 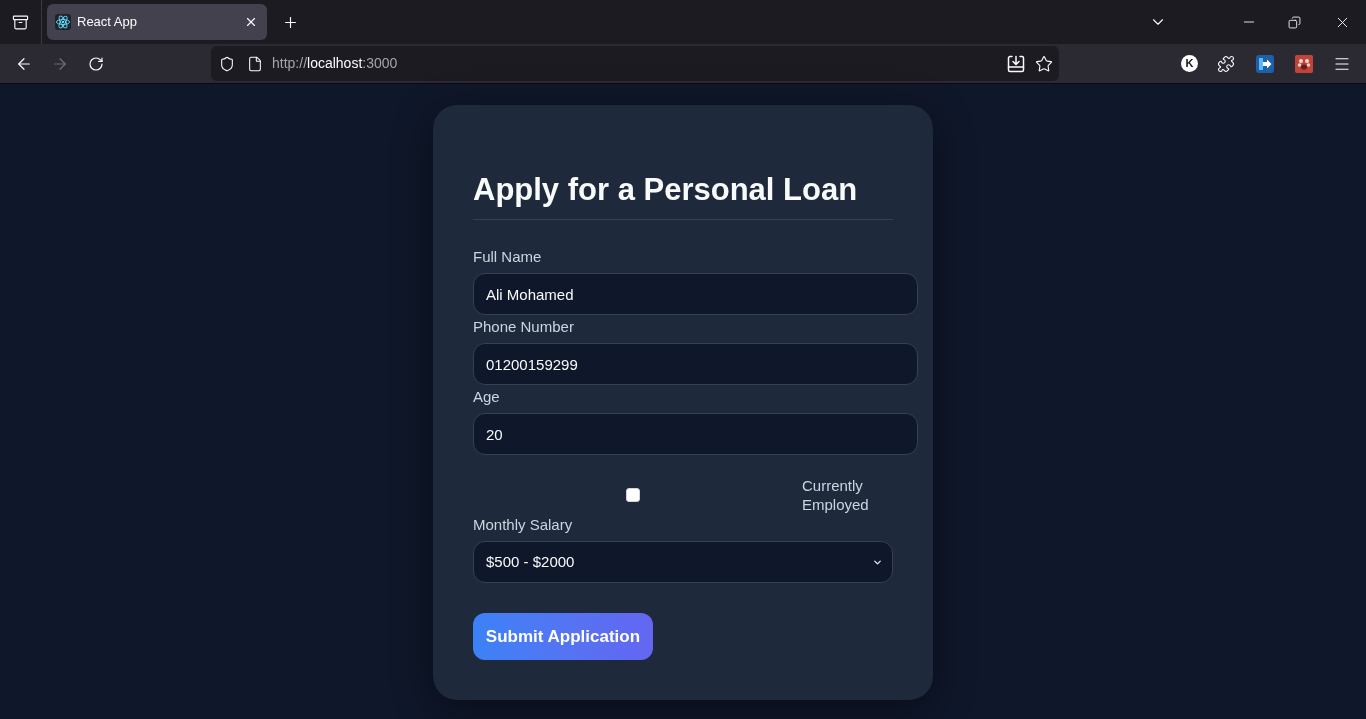 What do you see at coordinates (523, 327) in the screenshot?
I see `field-label: Phone Number` at bounding box center [523, 327].